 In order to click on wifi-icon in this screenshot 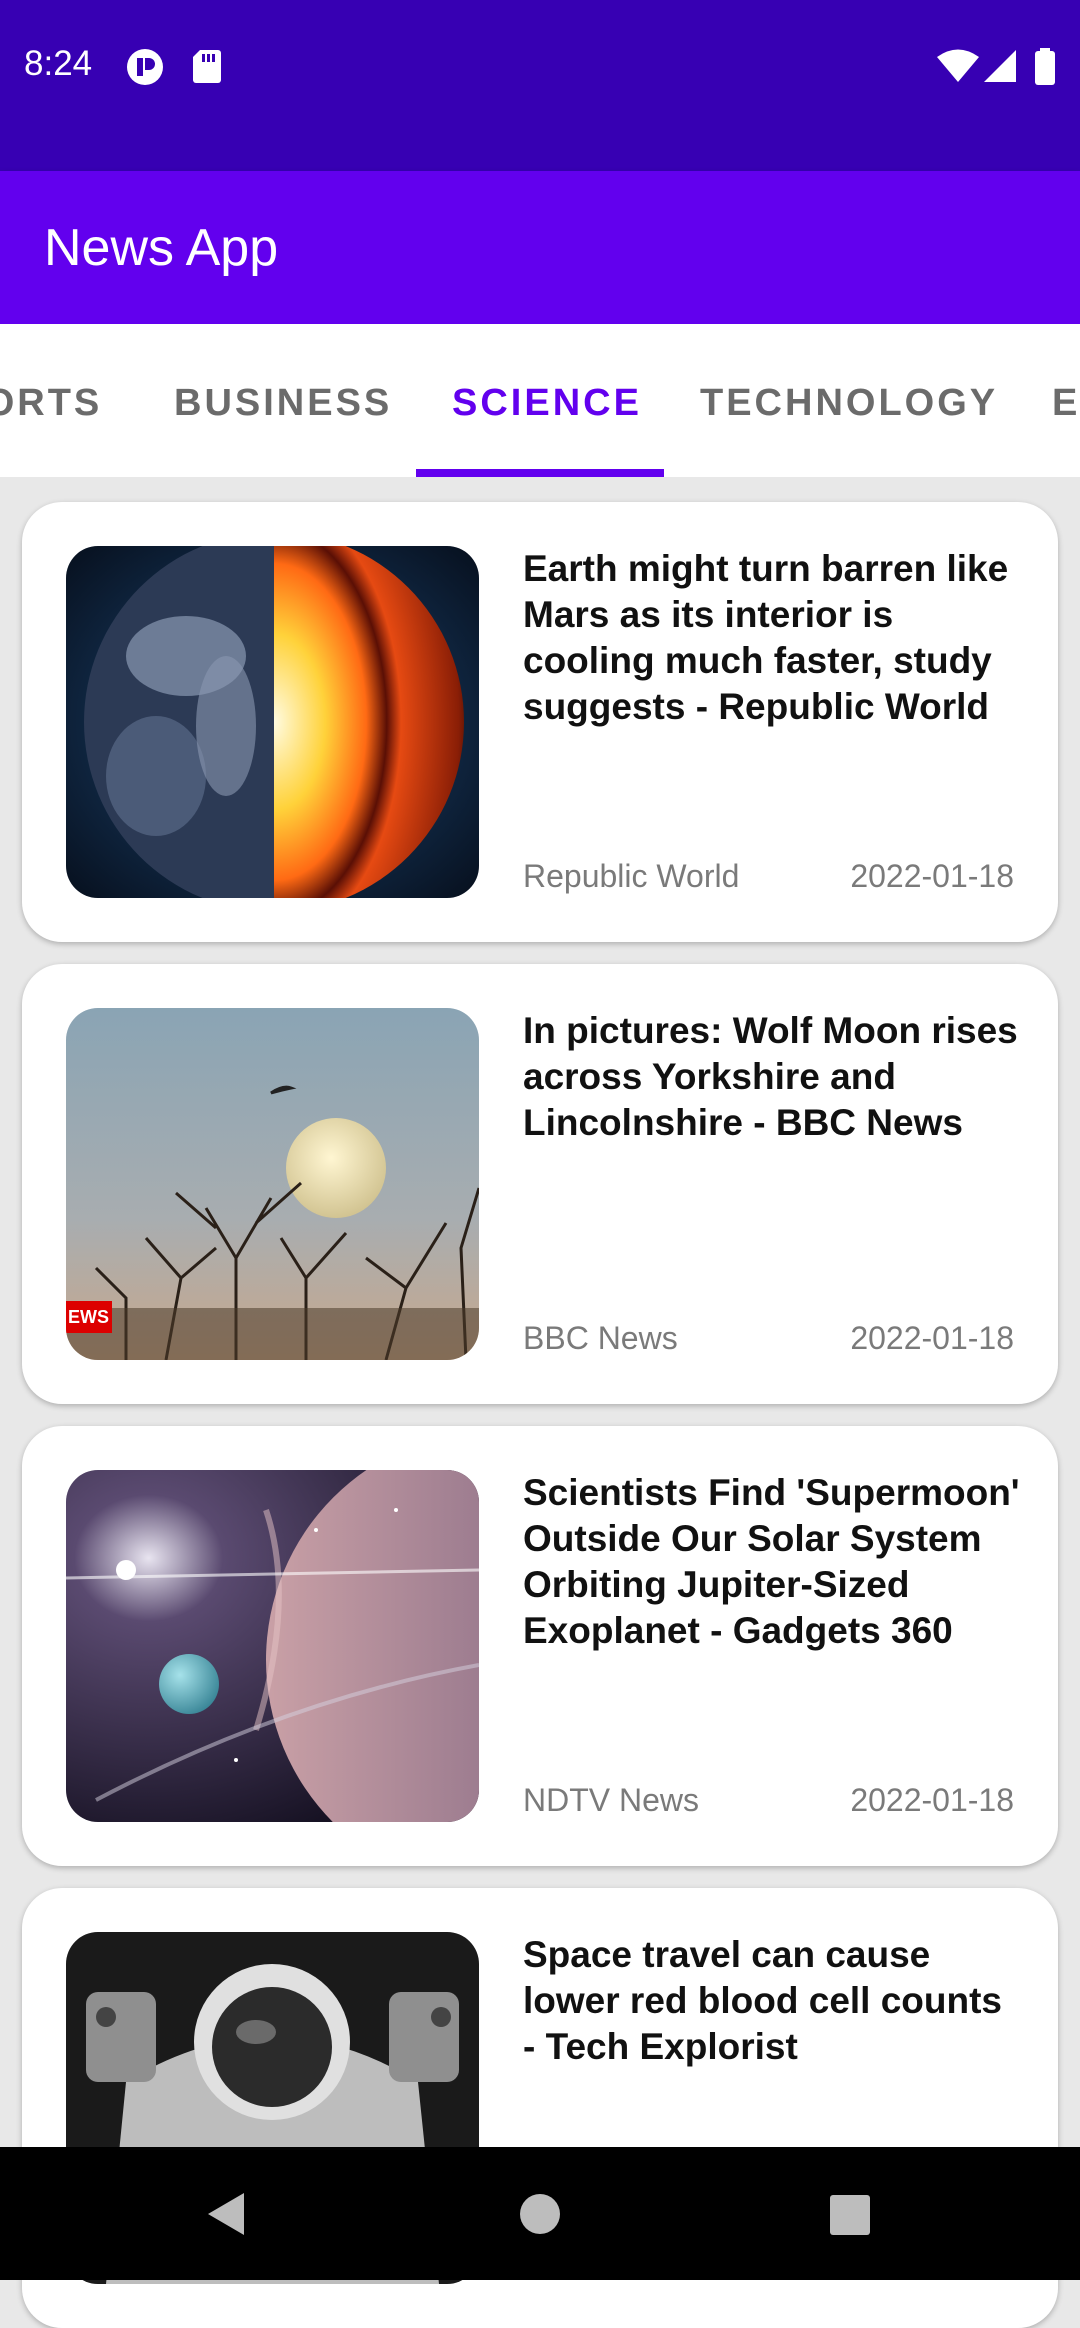, I will do `click(958, 65)`.